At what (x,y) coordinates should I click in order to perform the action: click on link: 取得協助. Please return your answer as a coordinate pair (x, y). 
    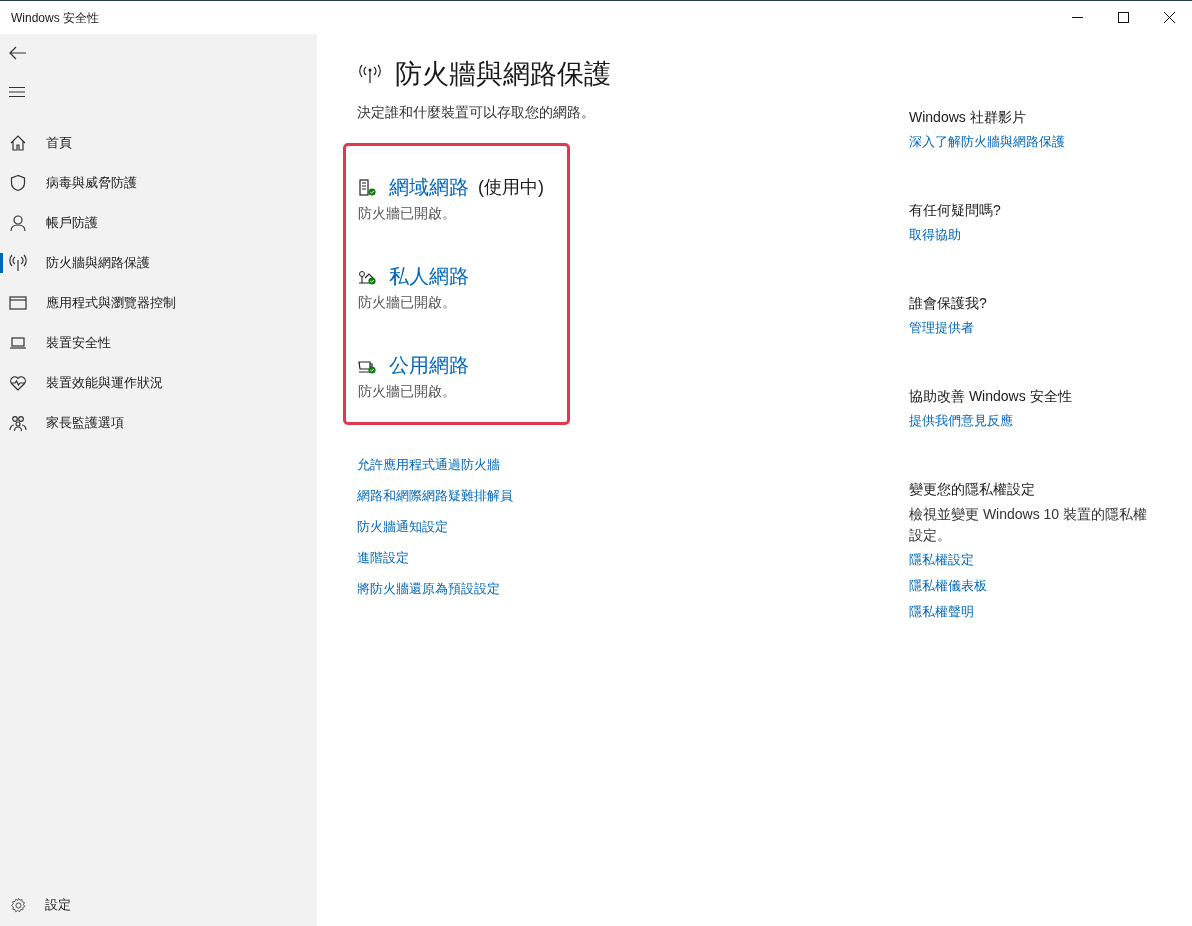
    Looking at the image, I should click on (935, 235).